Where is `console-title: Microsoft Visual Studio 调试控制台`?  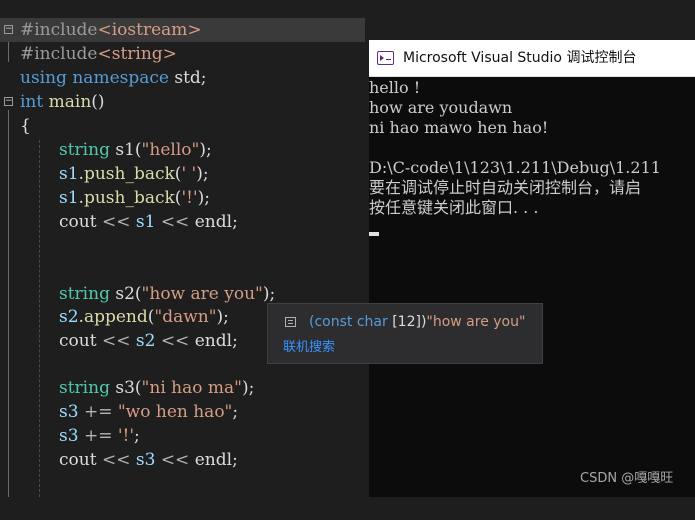 console-title: Microsoft Visual Studio 调试控制台 is located at coordinates (520, 58).